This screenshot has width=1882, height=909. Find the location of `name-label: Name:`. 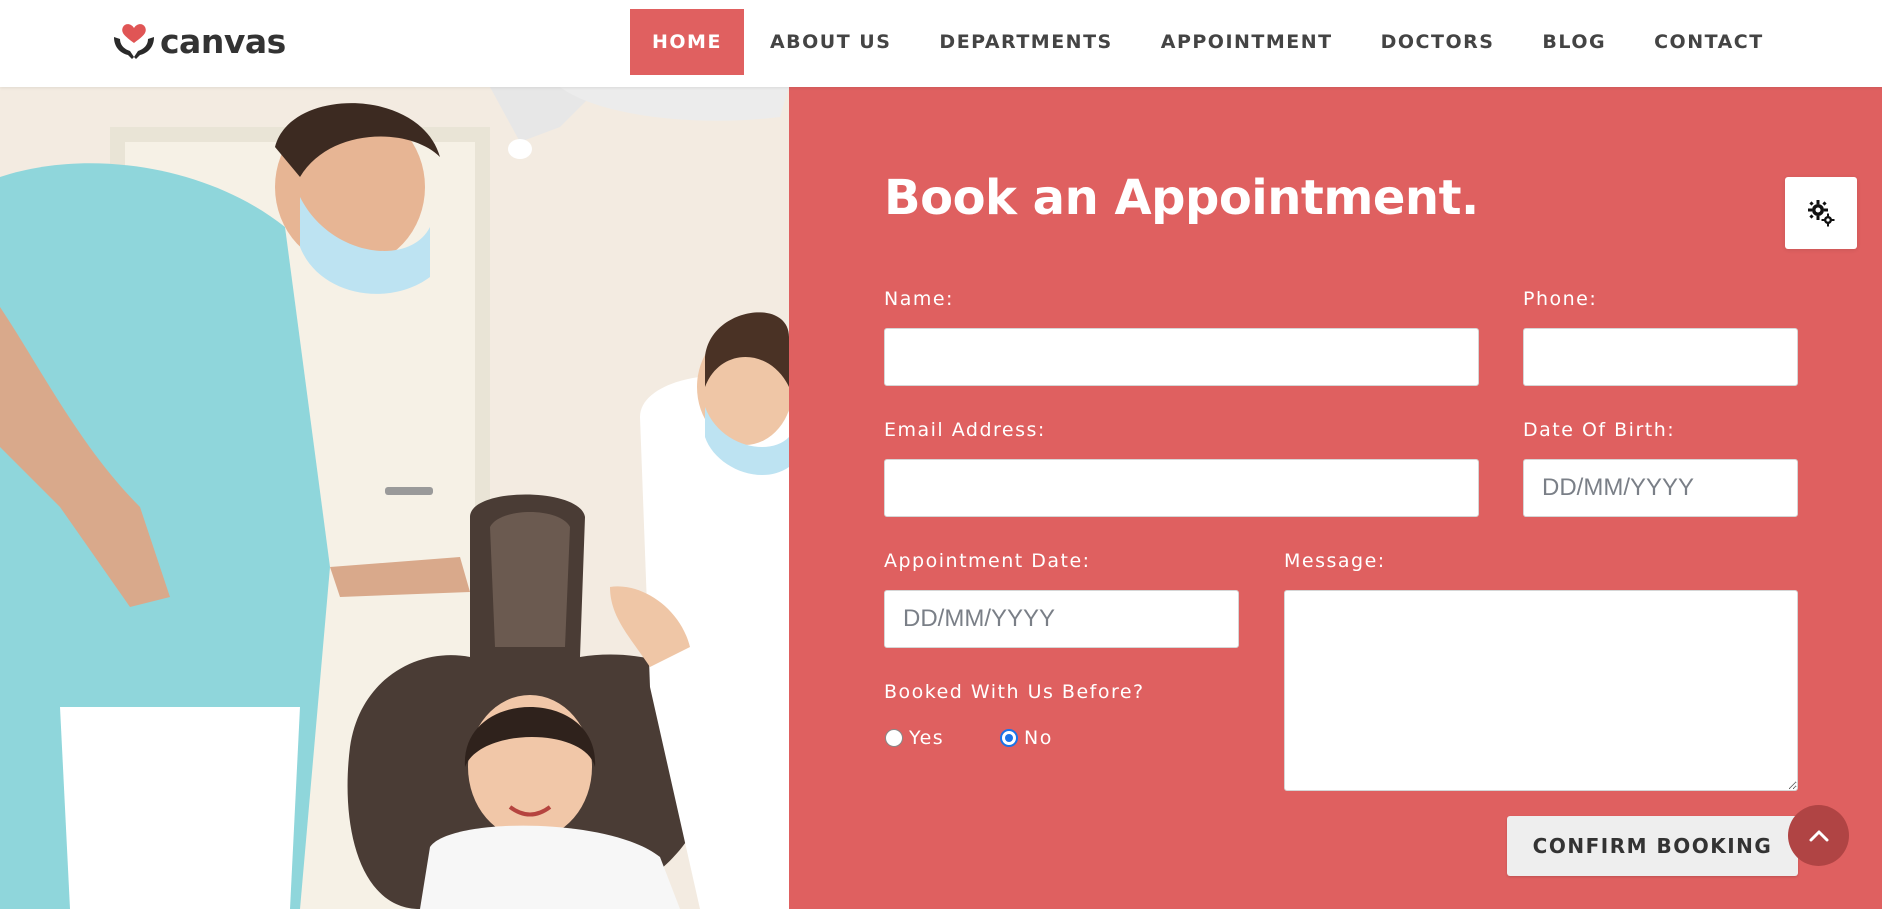

name-label: Name: is located at coordinates (919, 299).